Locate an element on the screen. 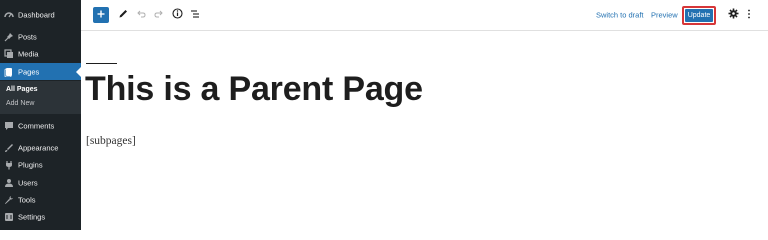 The image size is (768, 240). sidebar-item-tools: Tools is located at coordinates (40, 199).